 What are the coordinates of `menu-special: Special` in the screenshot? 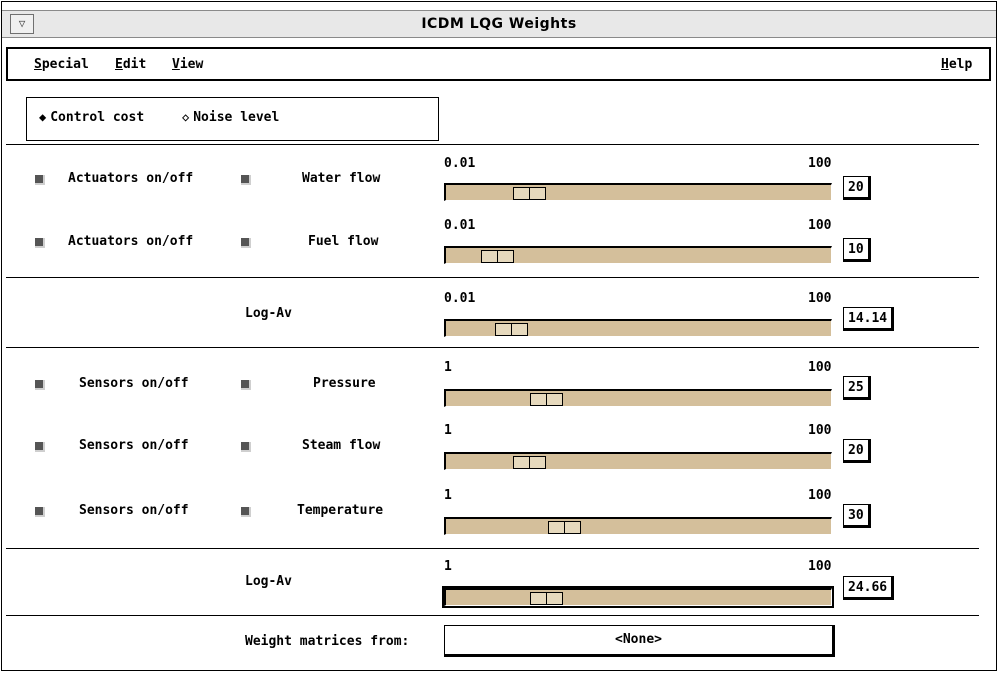 It's located at (61, 64).